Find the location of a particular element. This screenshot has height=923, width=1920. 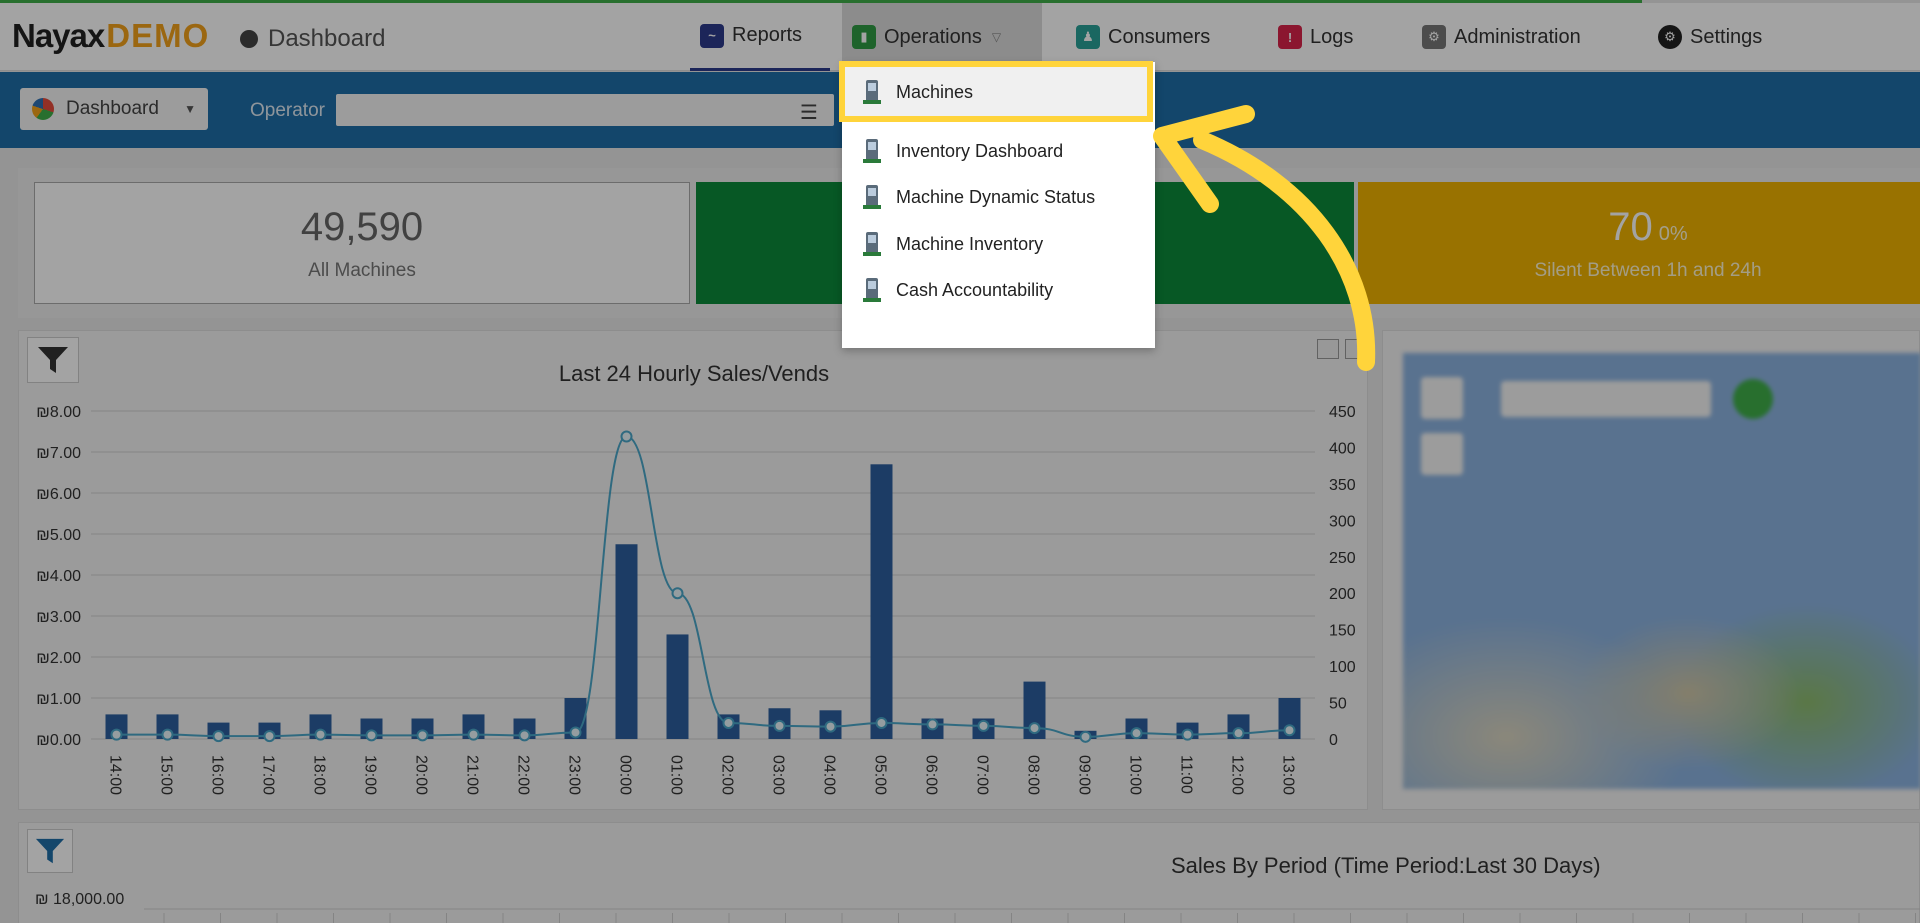

settings-gear-icon: ⚙ is located at coordinates (1670, 37).